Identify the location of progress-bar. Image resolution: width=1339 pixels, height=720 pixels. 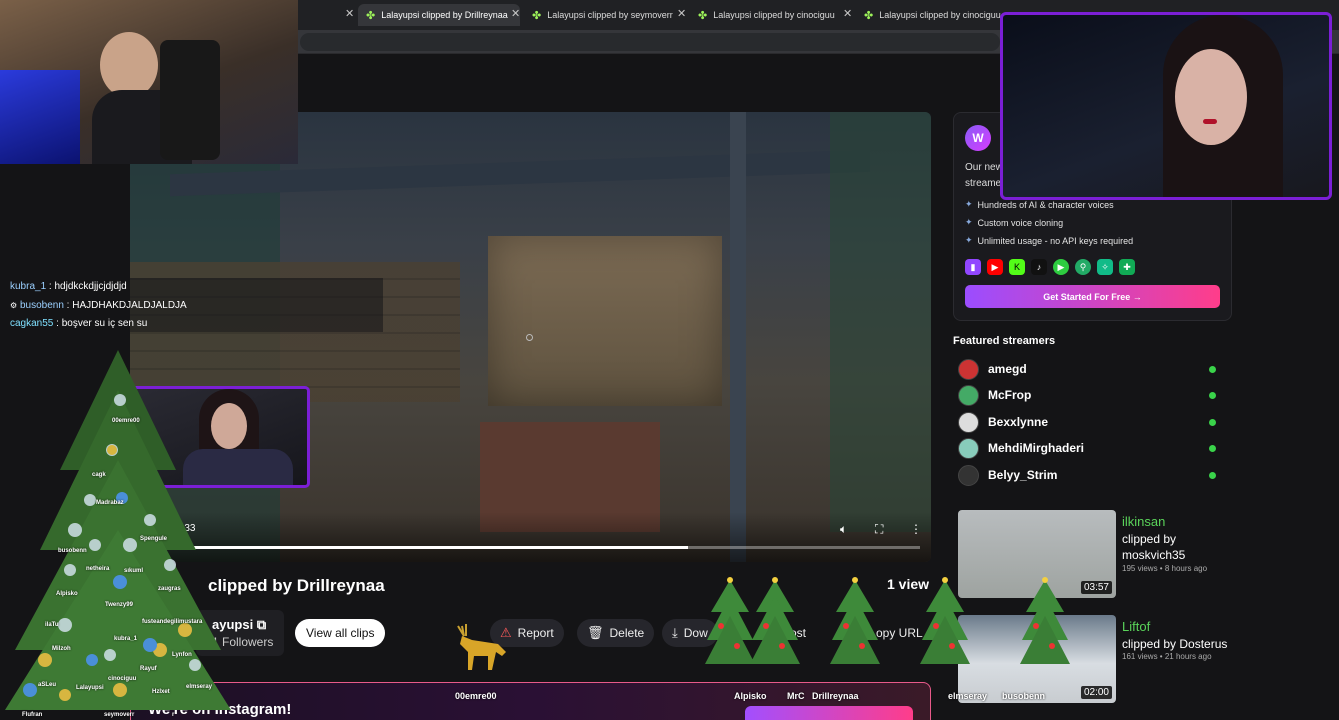
(546, 547).